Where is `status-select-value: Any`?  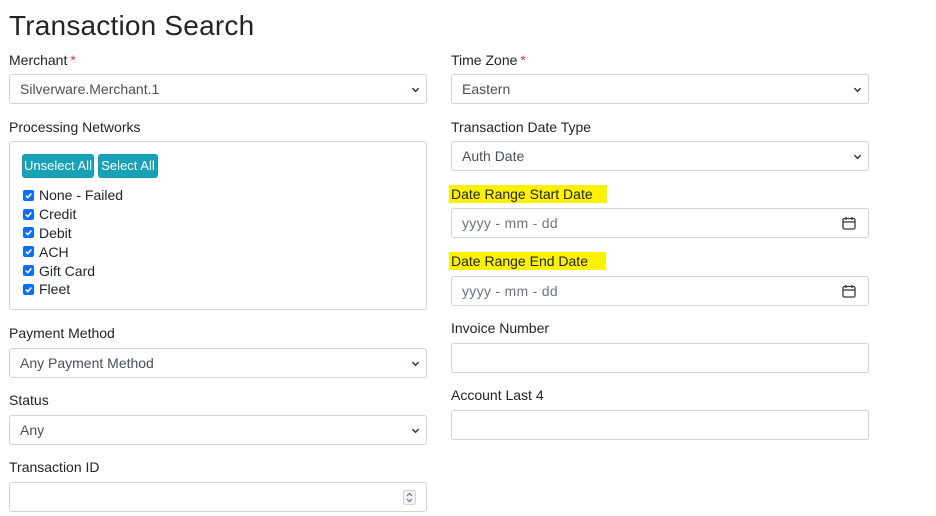 status-select-value: Any is located at coordinates (32, 430).